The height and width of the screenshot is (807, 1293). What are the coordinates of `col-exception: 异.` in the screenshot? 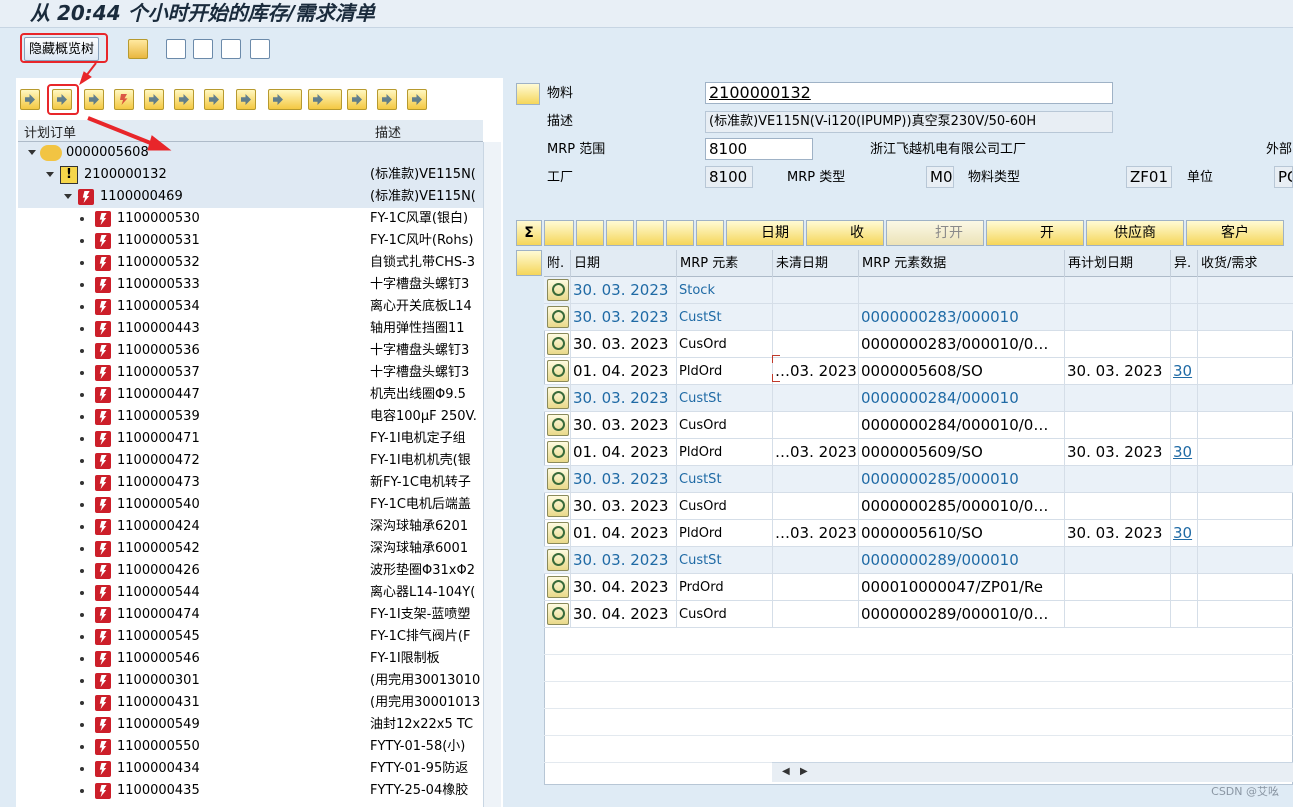 It's located at (1184, 263).